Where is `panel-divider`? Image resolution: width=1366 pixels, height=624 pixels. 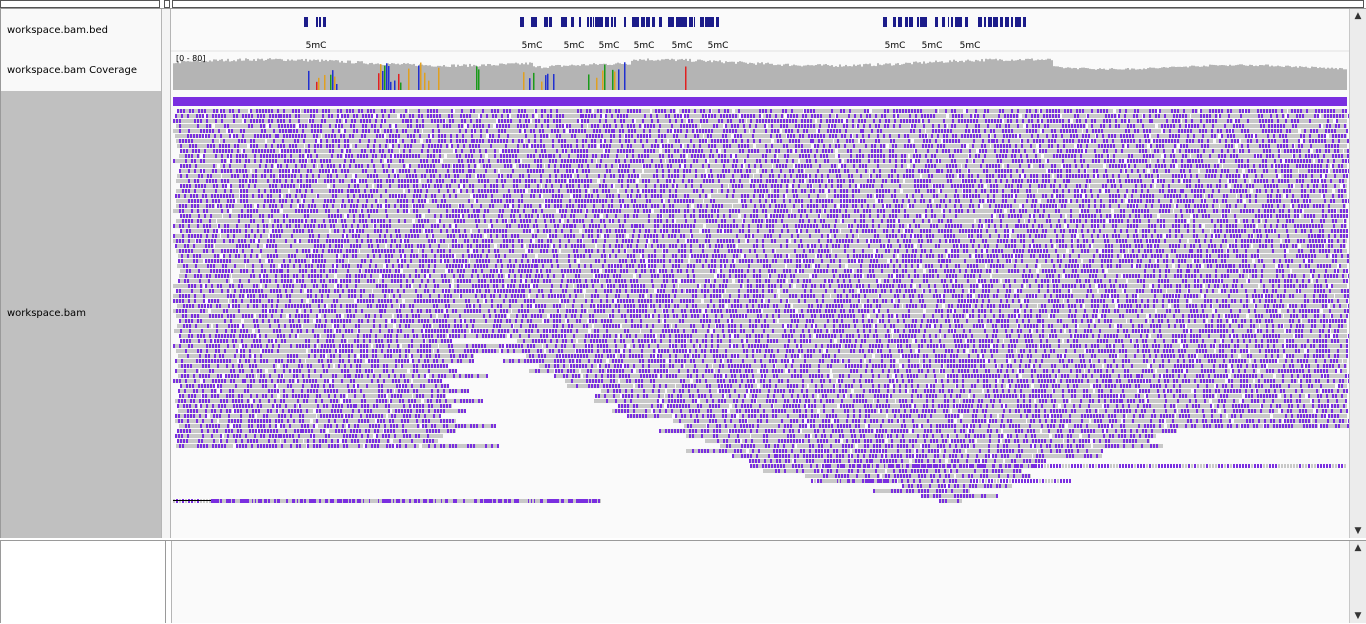
panel-divider is located at coordinates (166, 273).